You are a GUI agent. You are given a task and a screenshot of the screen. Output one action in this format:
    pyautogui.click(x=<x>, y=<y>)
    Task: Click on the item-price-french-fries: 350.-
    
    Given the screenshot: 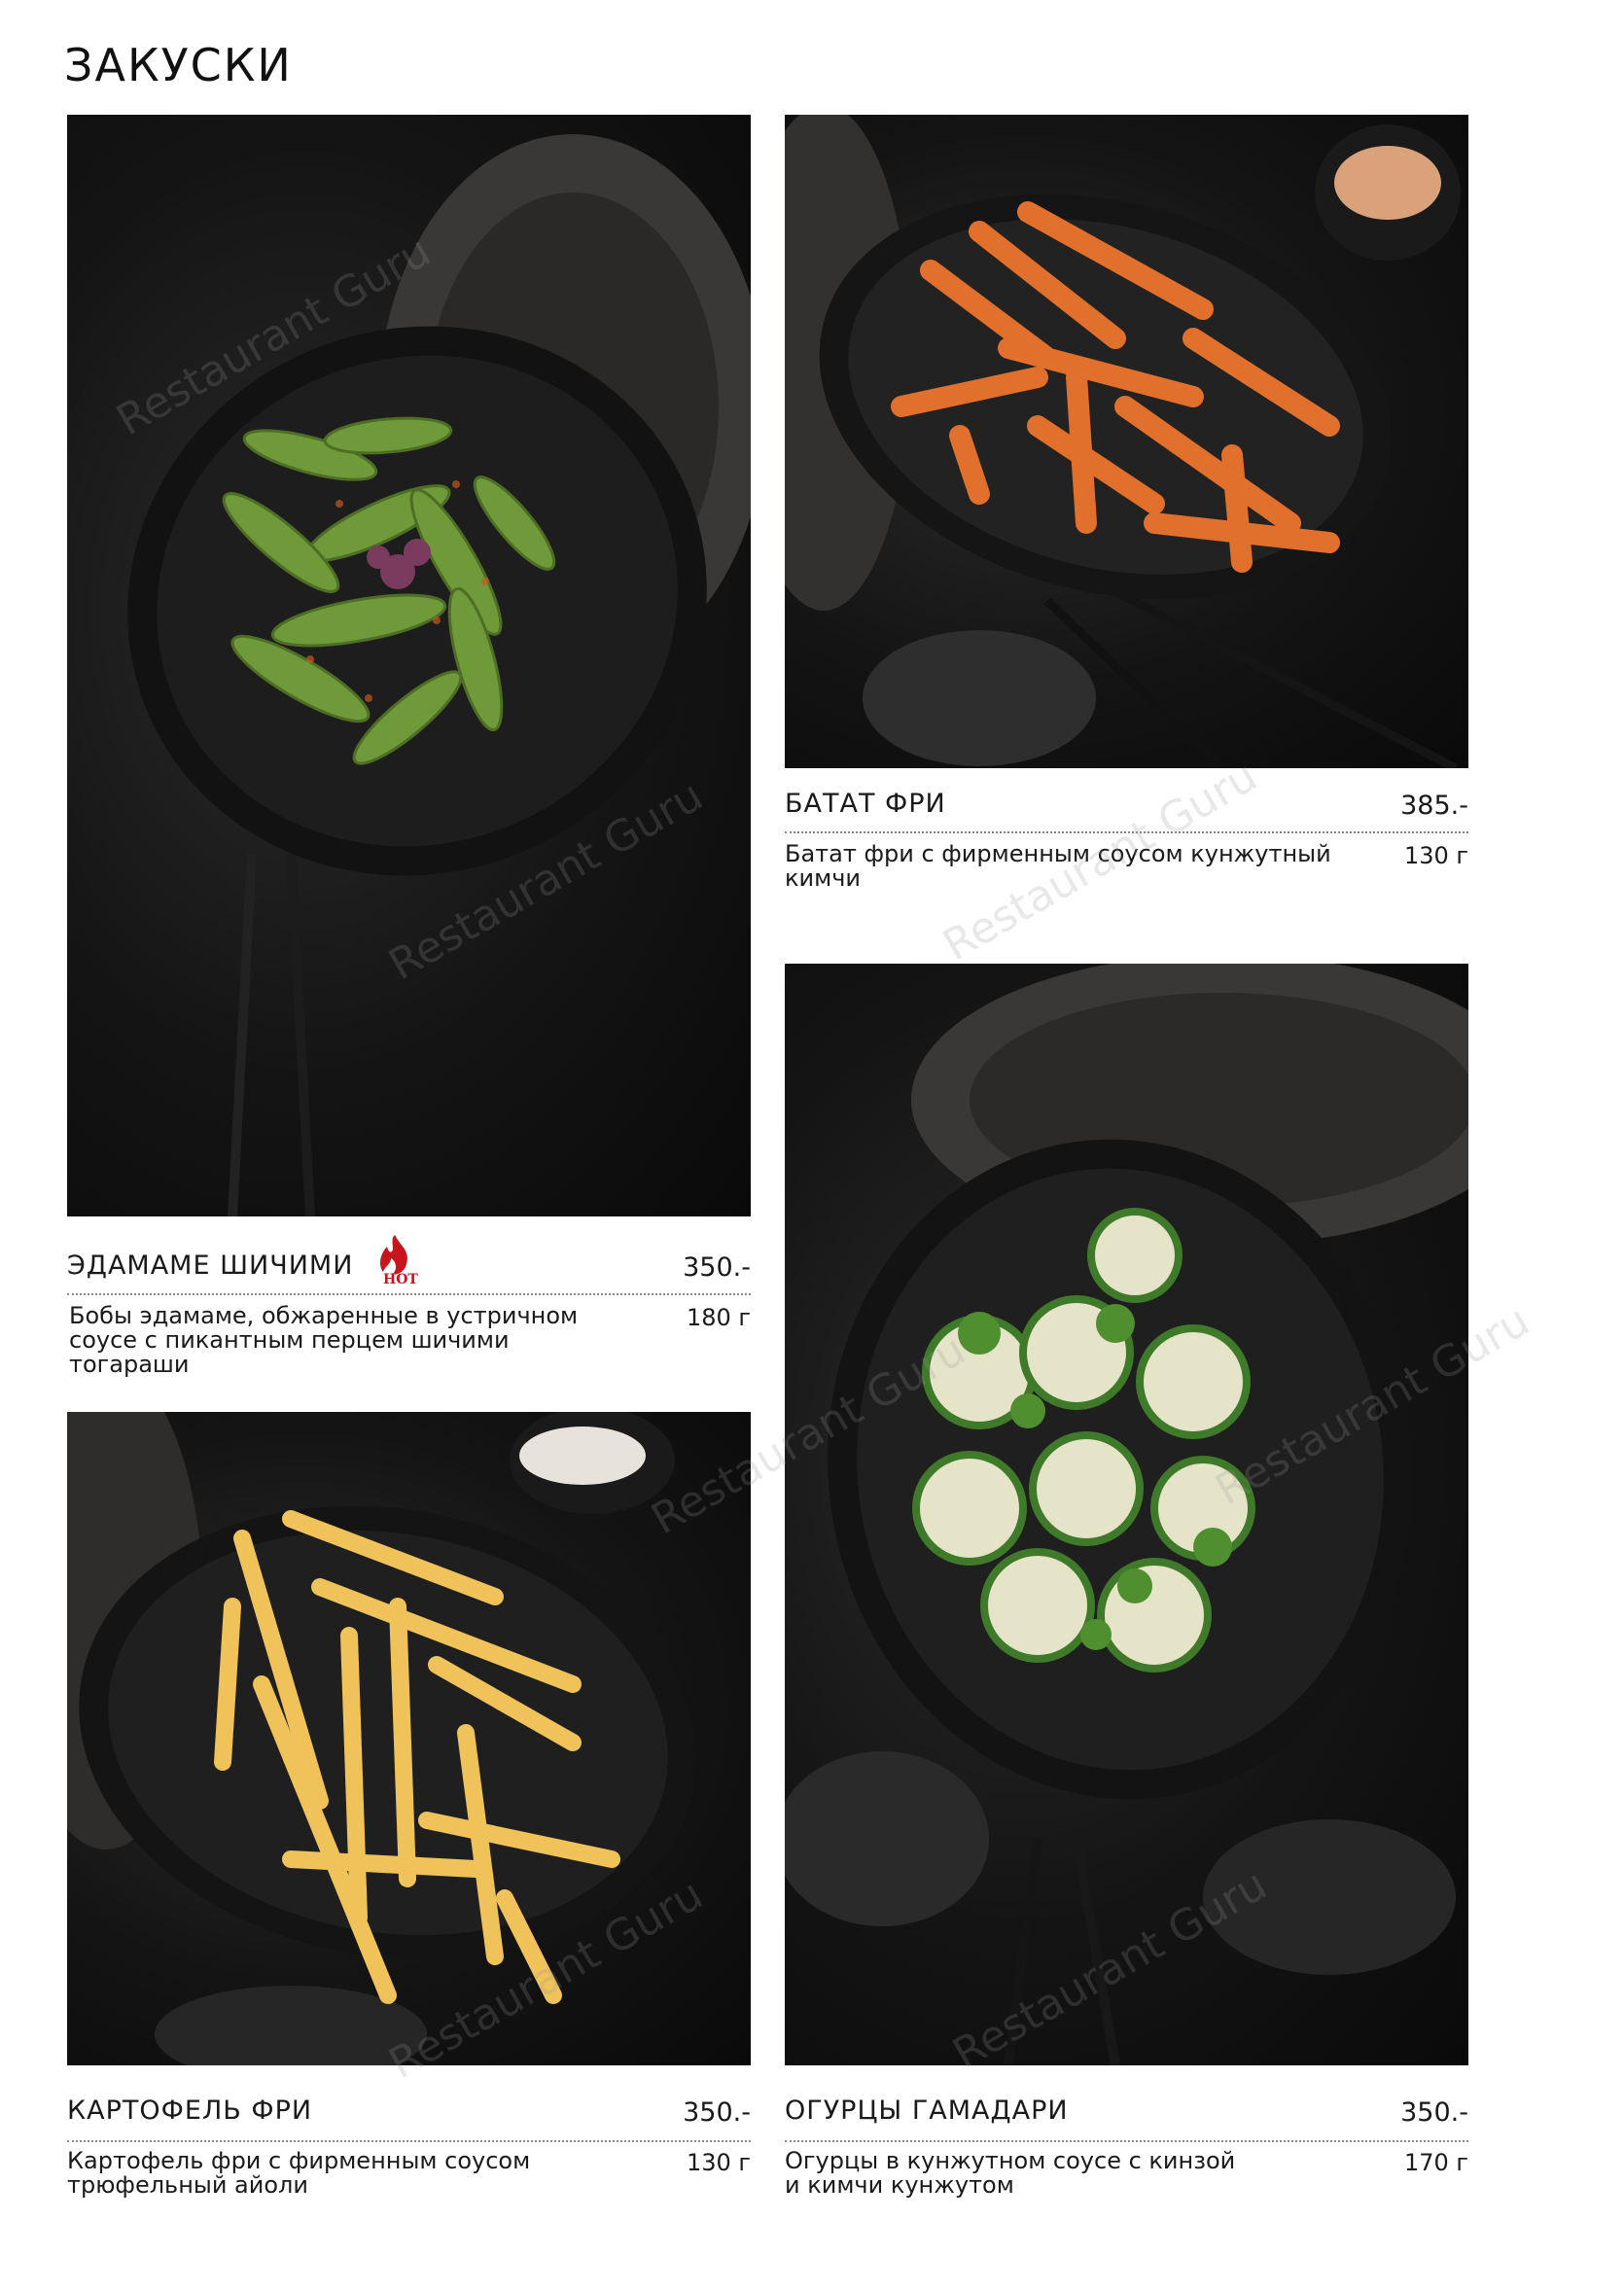 What is the action you would take?
    pyautogui.click(x=717, y=2112)
    